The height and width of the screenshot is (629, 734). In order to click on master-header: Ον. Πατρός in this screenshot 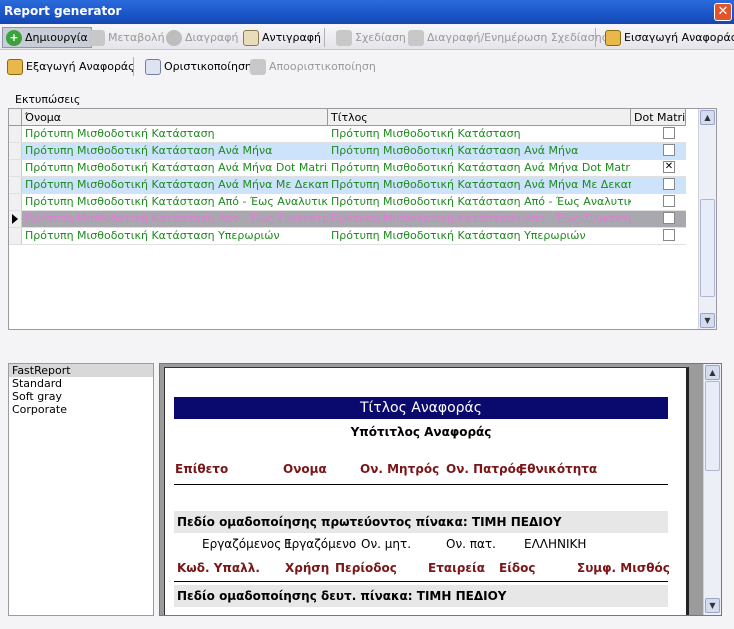, I will do `click(485, 469)`.